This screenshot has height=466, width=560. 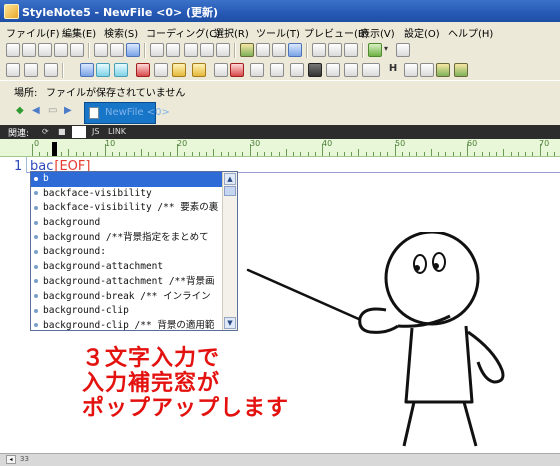 I want to click on autocomplete-item: background /**背景指定をまとめて, so click(x=127, y=238).